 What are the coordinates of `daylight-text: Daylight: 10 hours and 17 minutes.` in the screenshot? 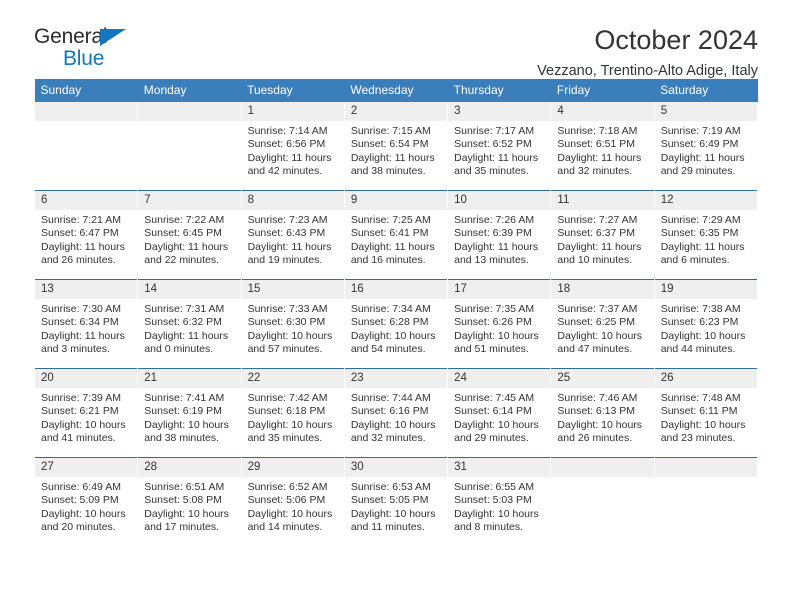 It's located at (186, 520).